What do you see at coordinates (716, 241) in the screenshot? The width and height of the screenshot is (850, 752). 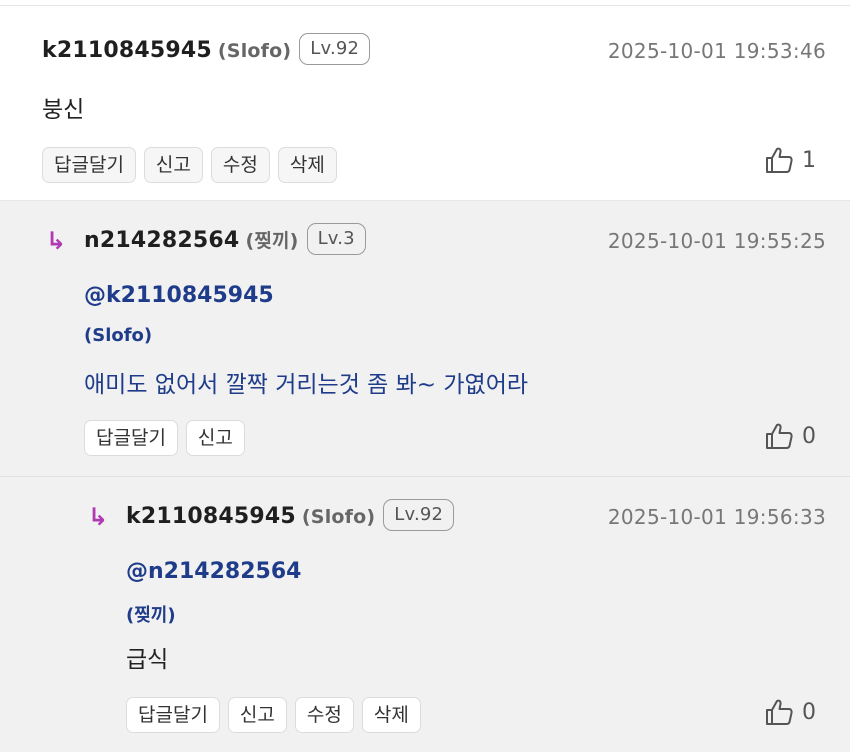 I see `timestamp: 2025-10-01 19:55:25` at bounding box center [716, 241].